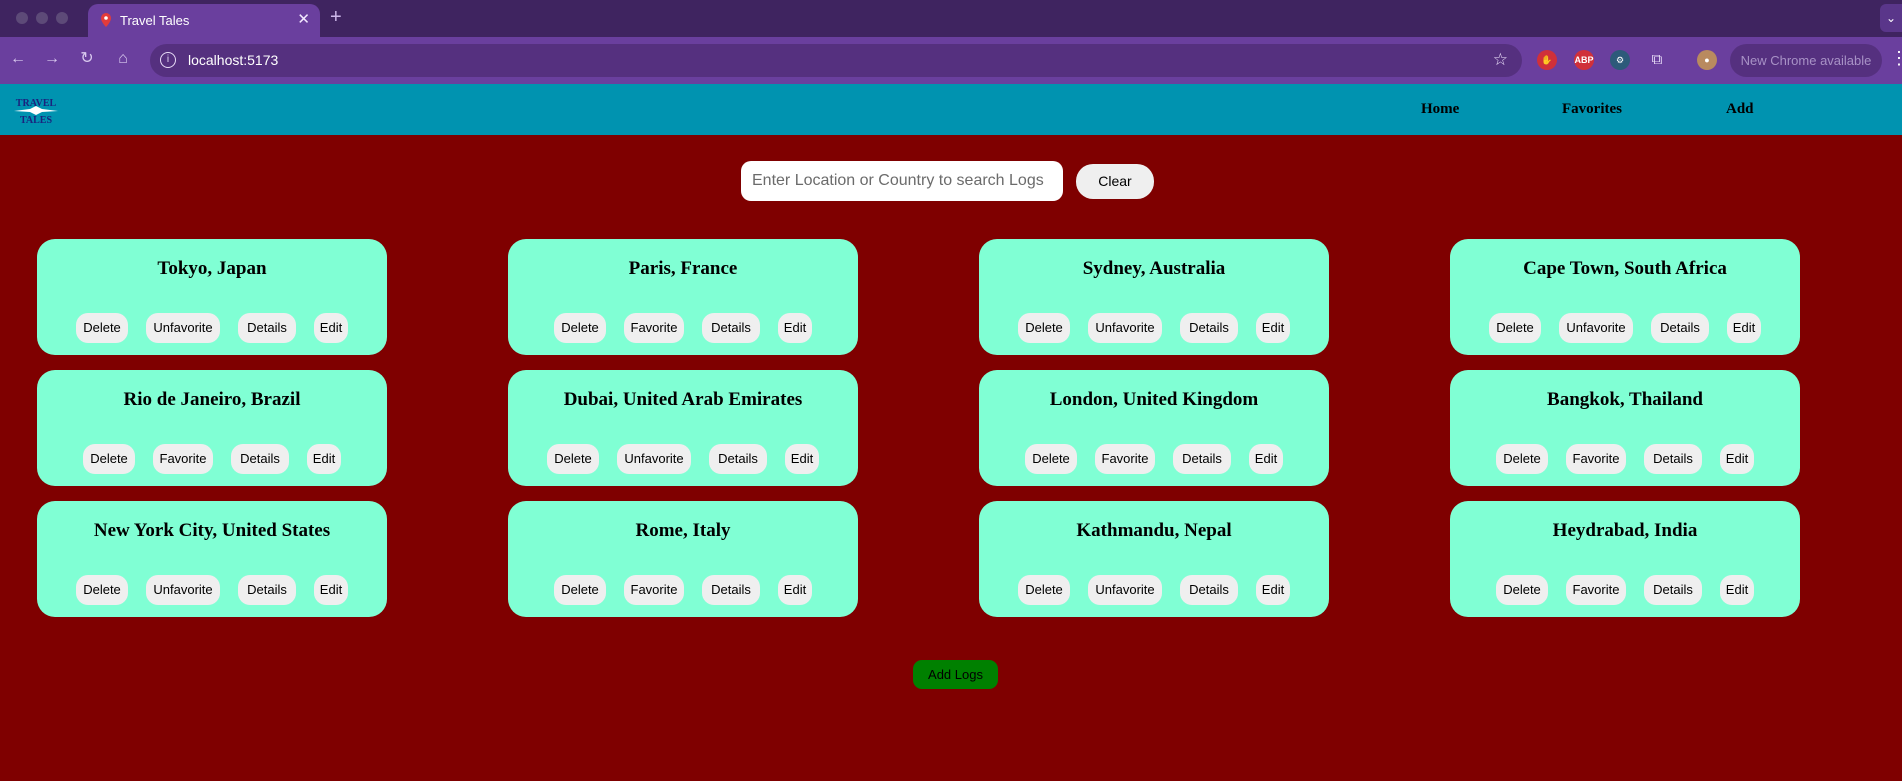 The image size is (1902, 781). I want to click on browser-tab-bar: Travel Tales ✕ + ⌄, so click(951, 18).